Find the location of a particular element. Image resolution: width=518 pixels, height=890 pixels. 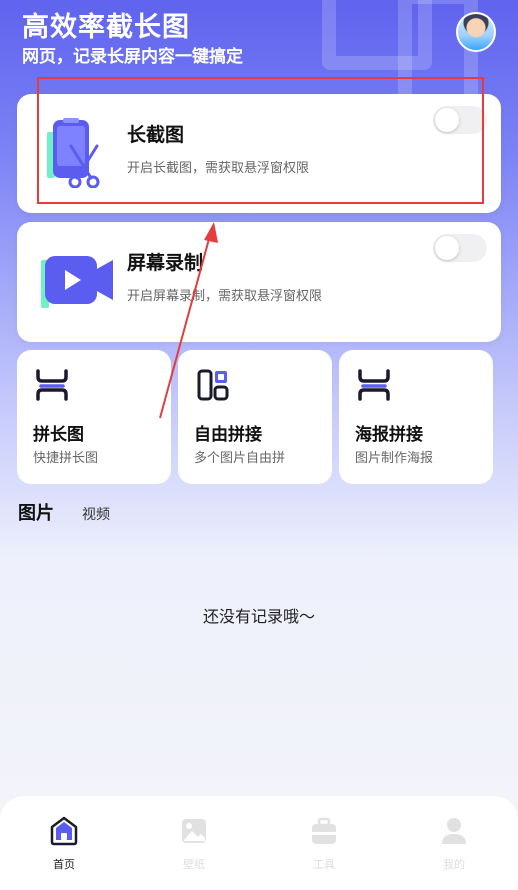

tool-title: 海报拼接 is located at coordinates (389, 435).